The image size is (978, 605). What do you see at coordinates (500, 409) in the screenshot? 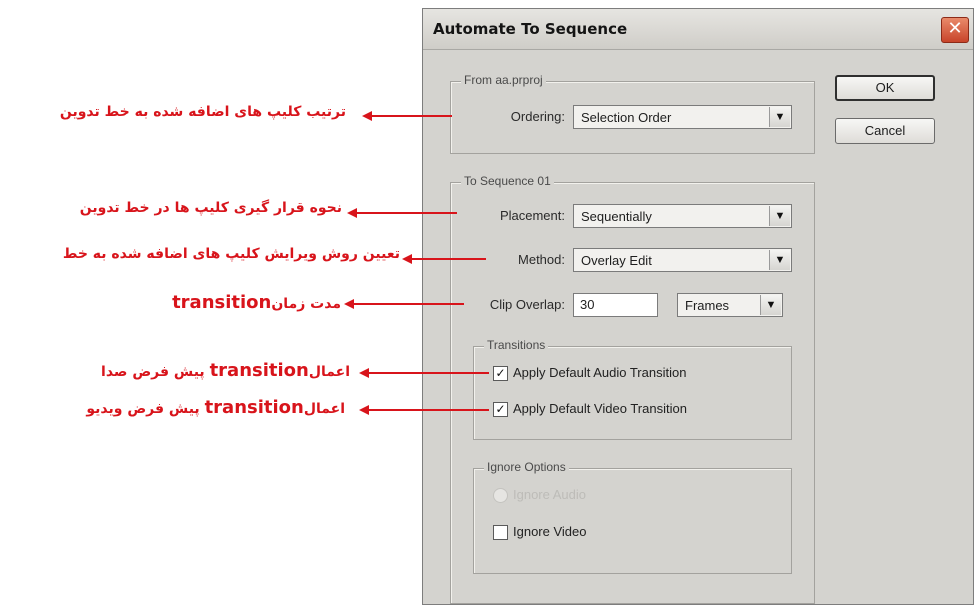
I see `apply-video-transition-checkbox: ✓` at bounding box center [500, 409].